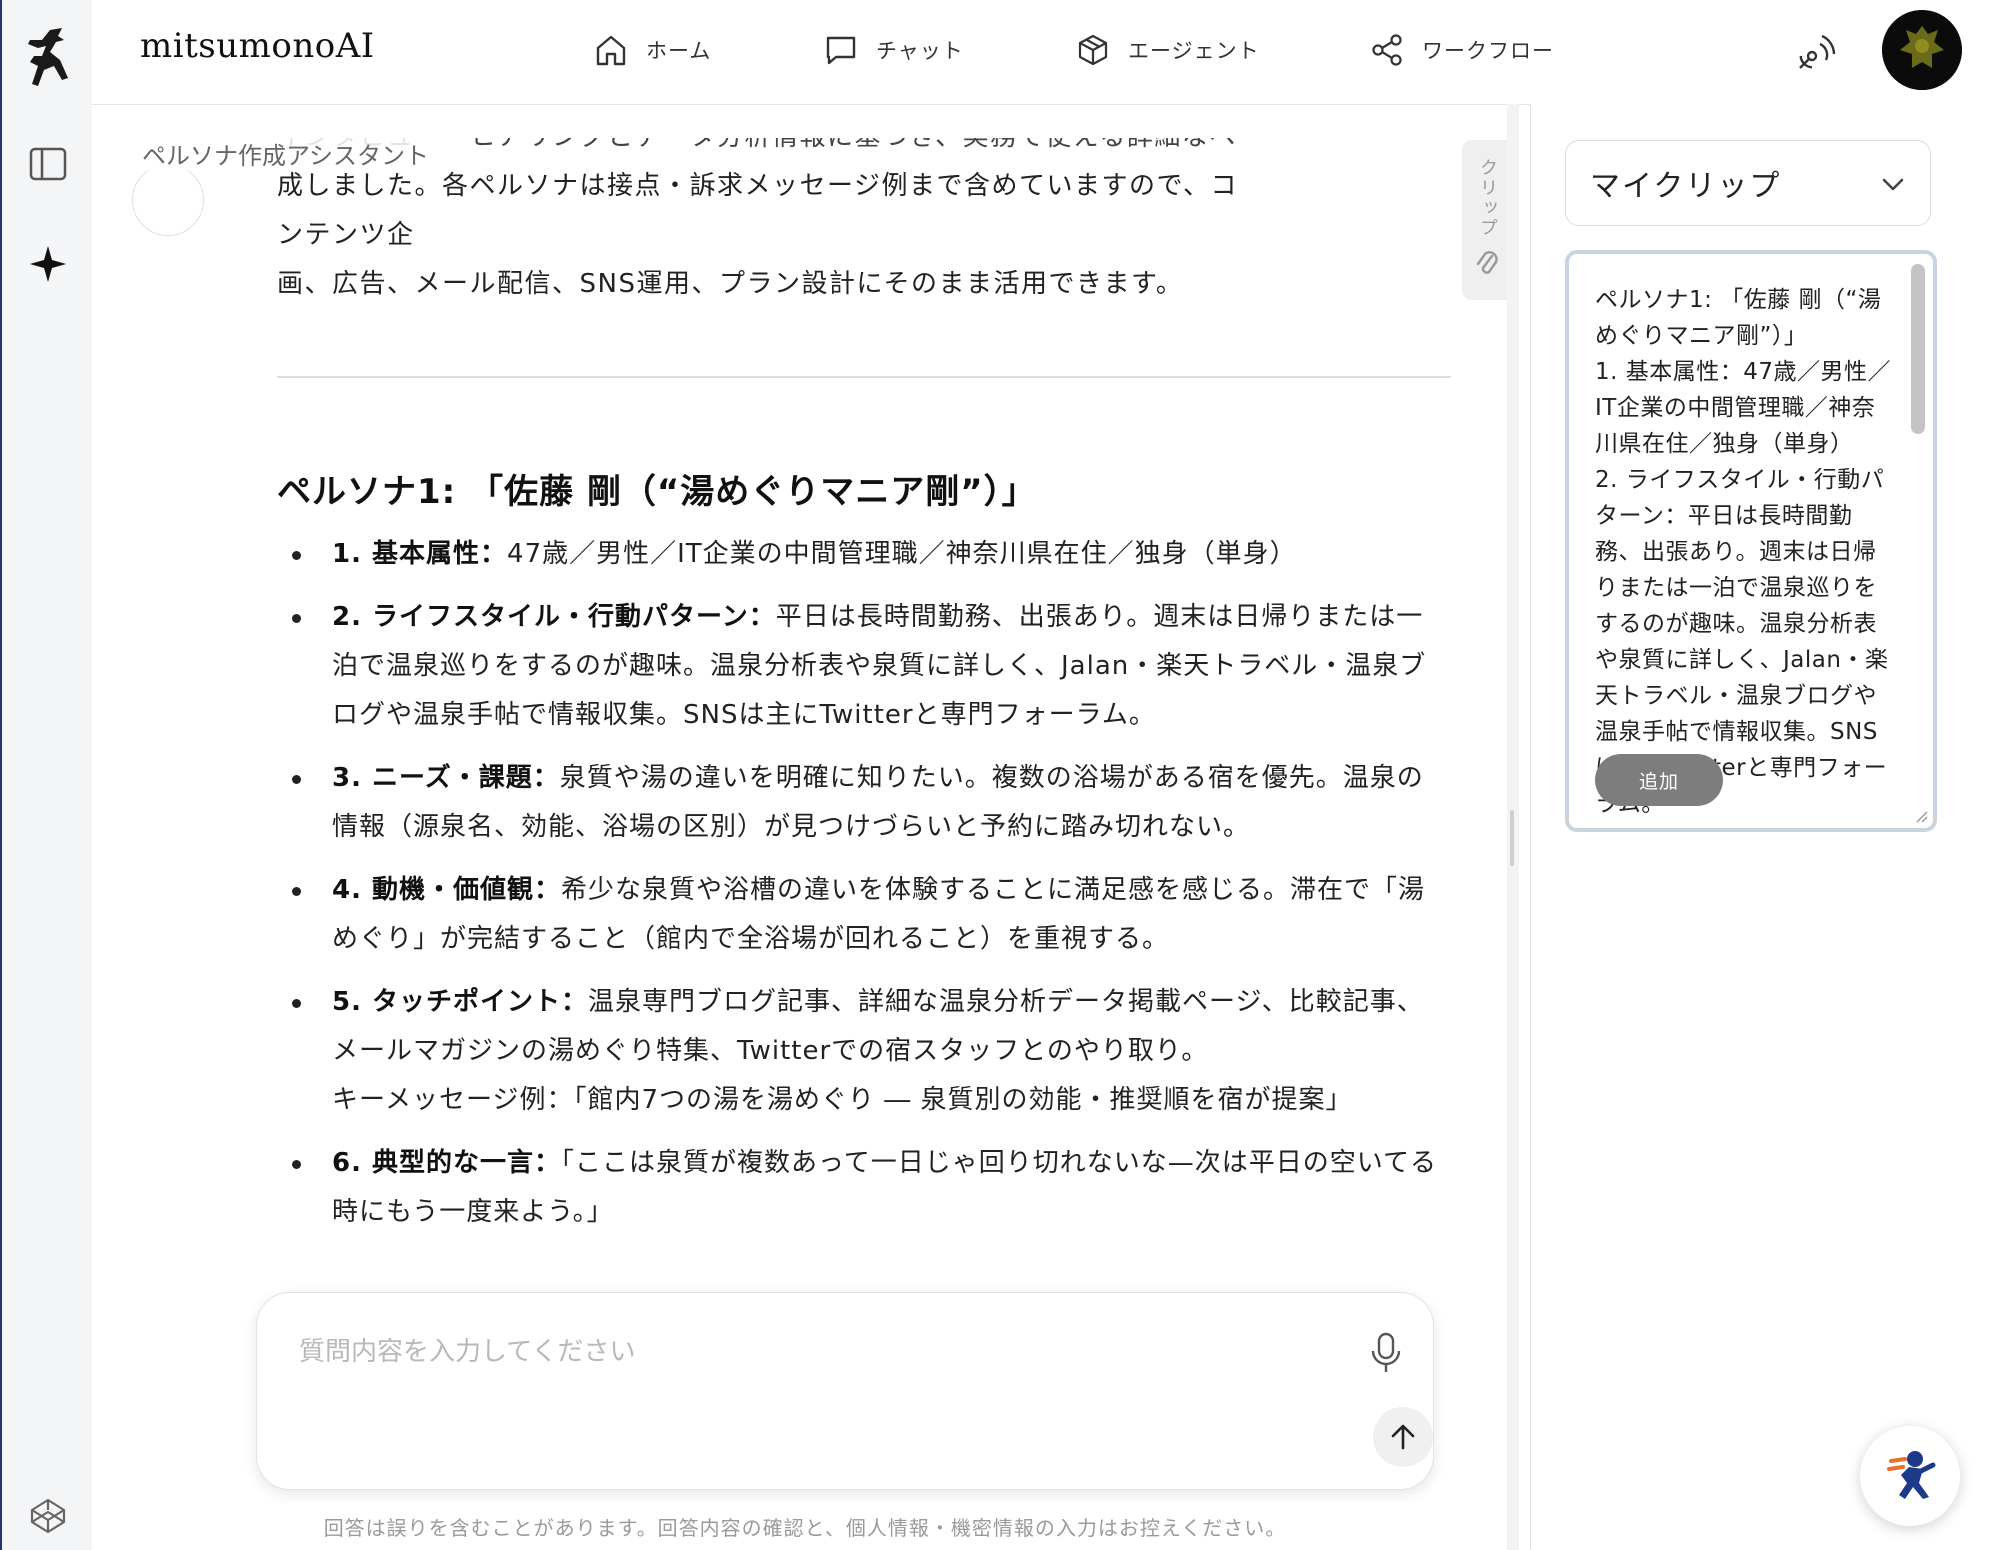 Image resolution: width=2000 pixels, height=1550 pixels. What do you see at coordinates (799, 1361) in the screenshot?
I see `question-input` at bounding box center [799, 1361].